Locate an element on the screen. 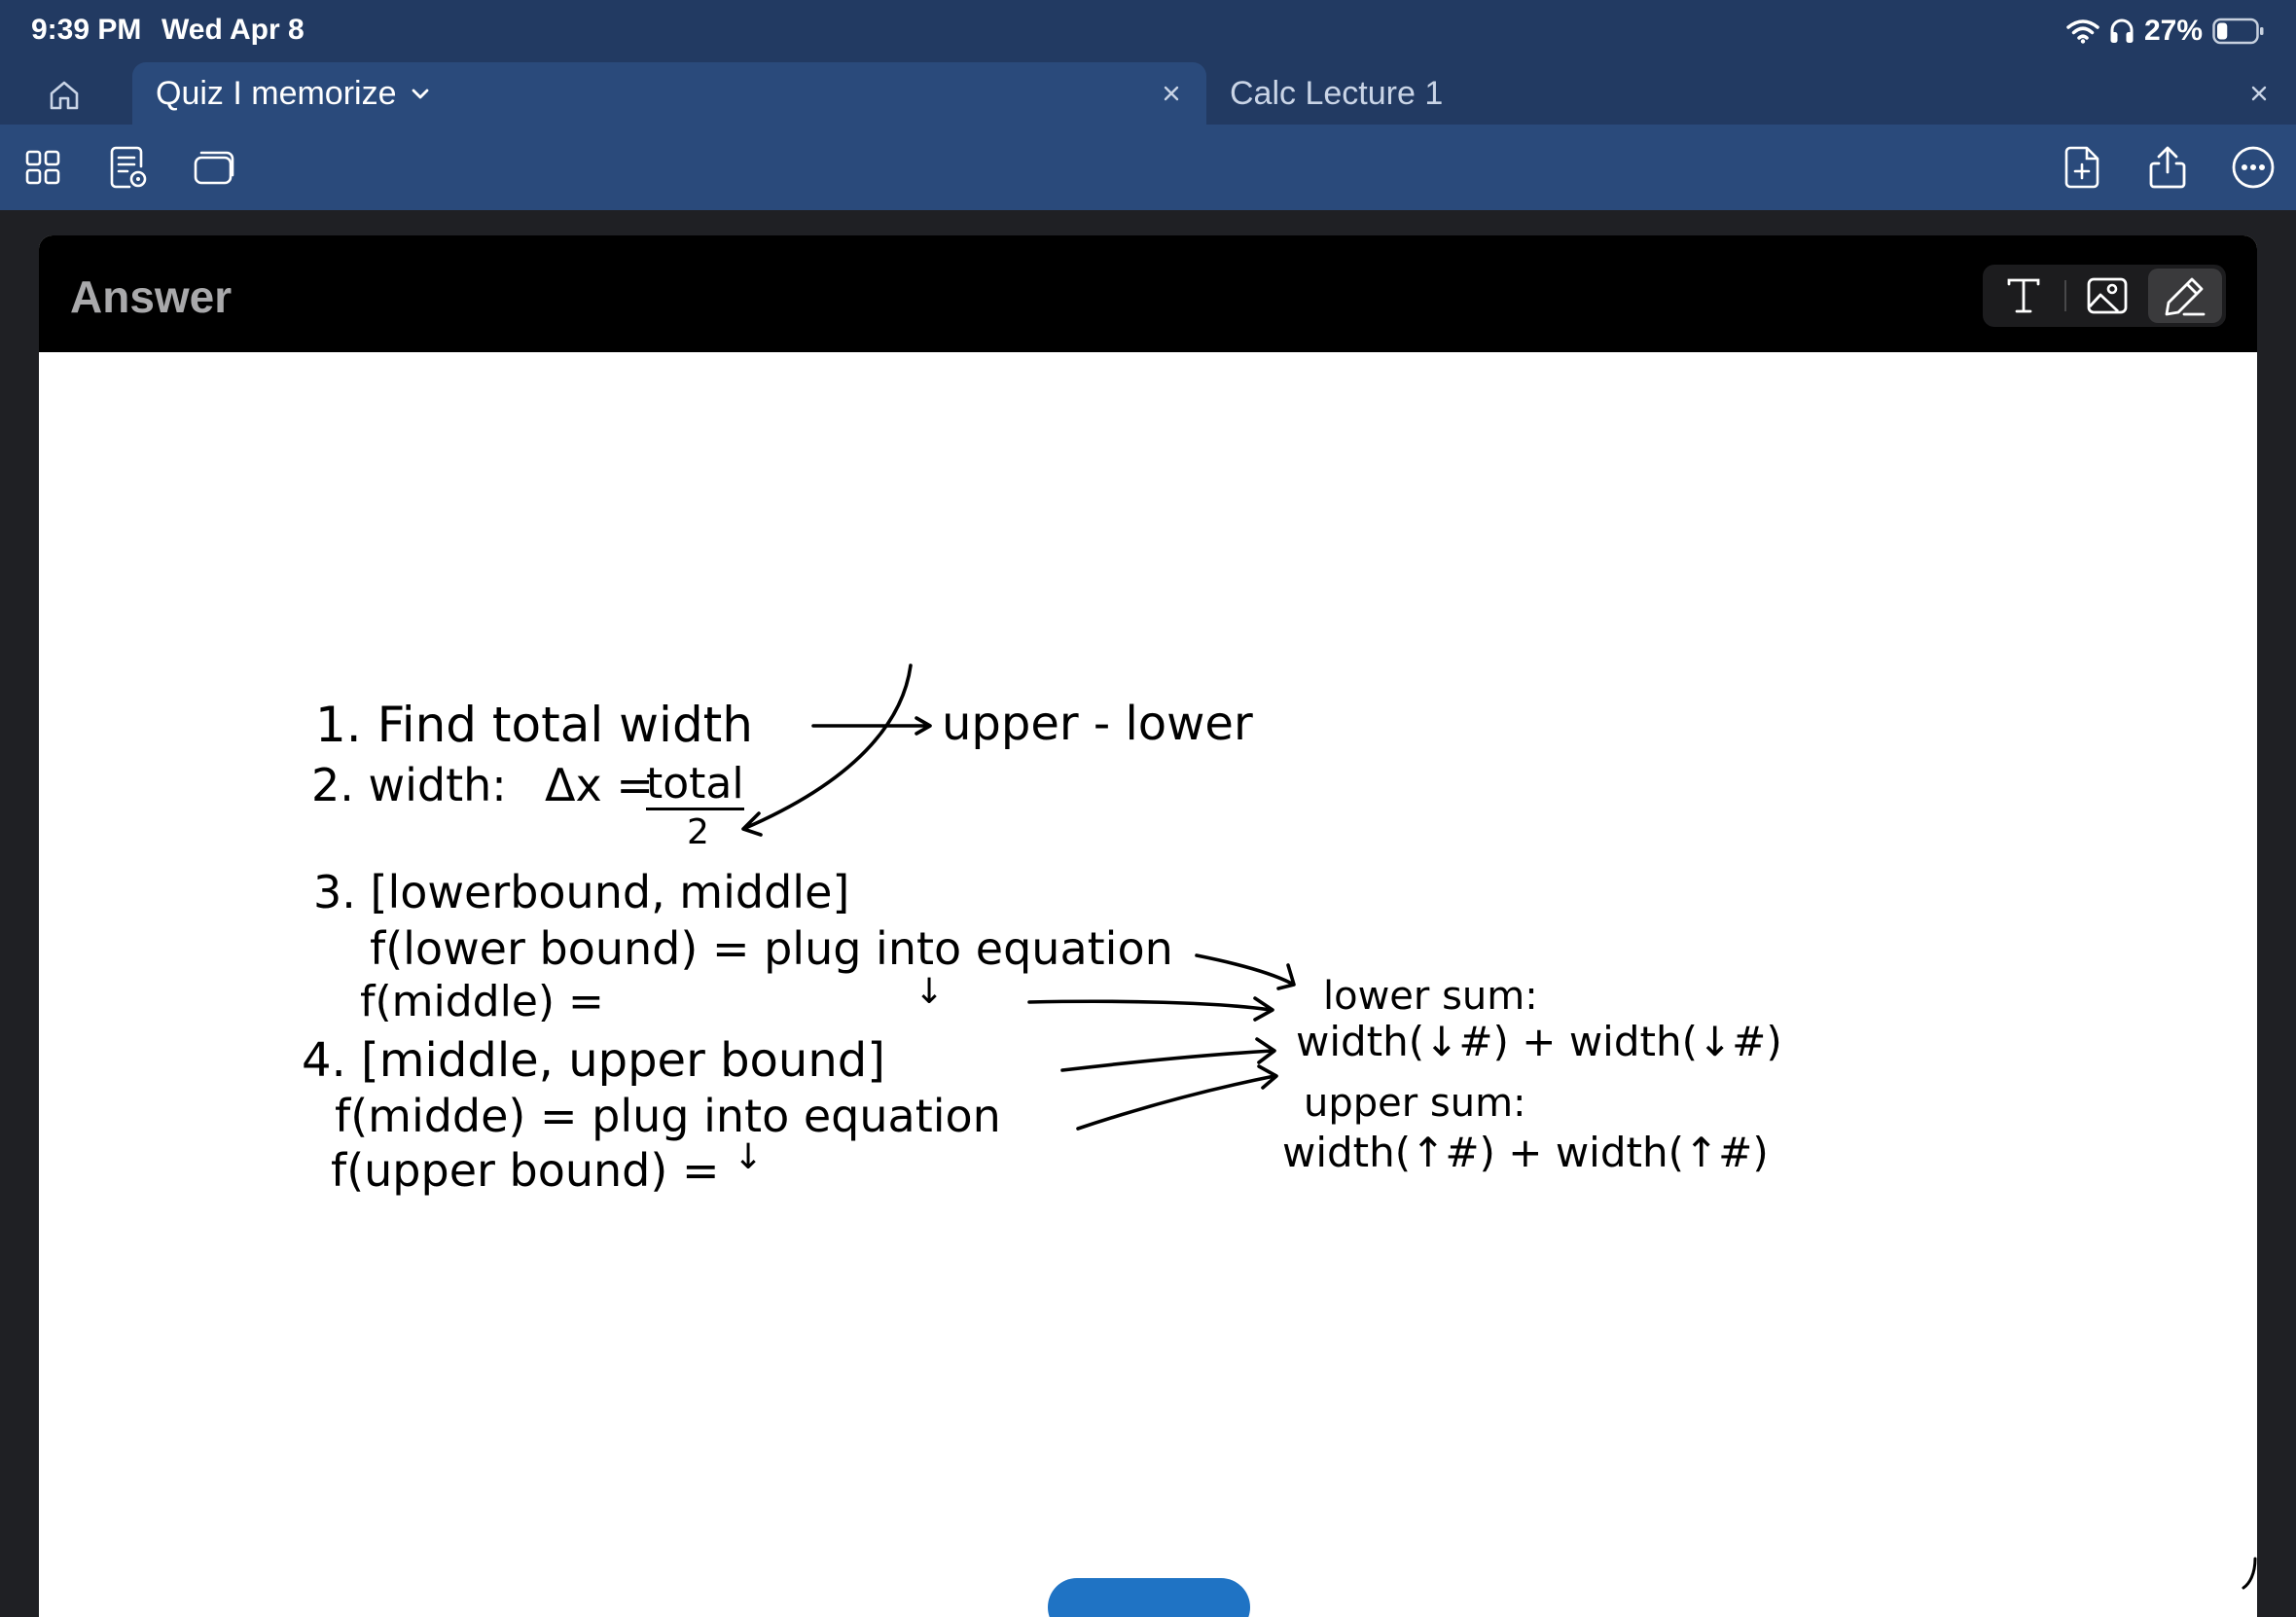 This screenshot has height=1617, width=2296. share-icon is located at coordinates (2167, 167).